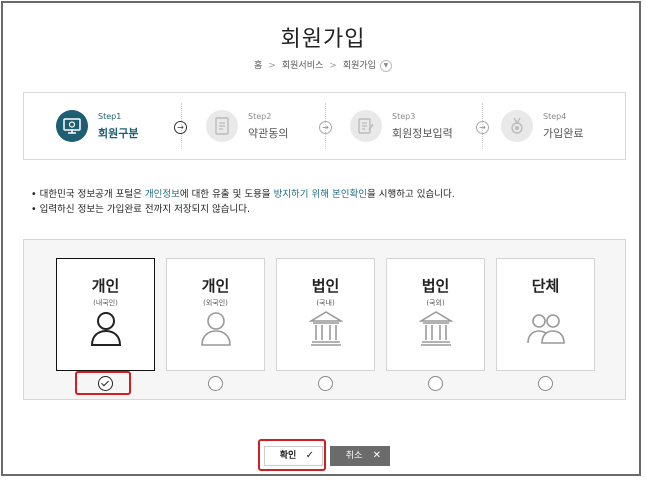 Image resolution: width=646 pixels, height=481 pixels. What do you see at coordinates (105, 303) in the screenshot?
I see `card-subtitle: (내국인)` at bounding box center [105, 303].